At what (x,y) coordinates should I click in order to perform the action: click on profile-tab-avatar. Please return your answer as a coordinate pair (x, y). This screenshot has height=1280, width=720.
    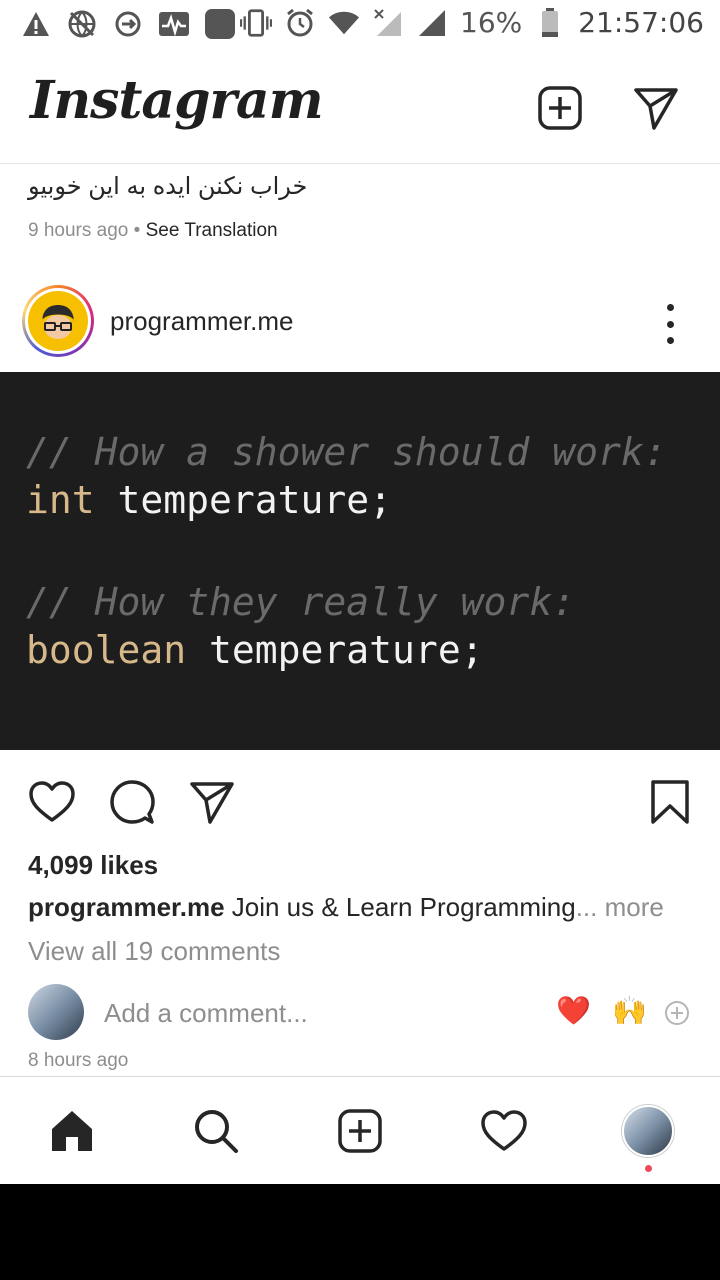
    Looking at the image, I should click on (648, 1131).